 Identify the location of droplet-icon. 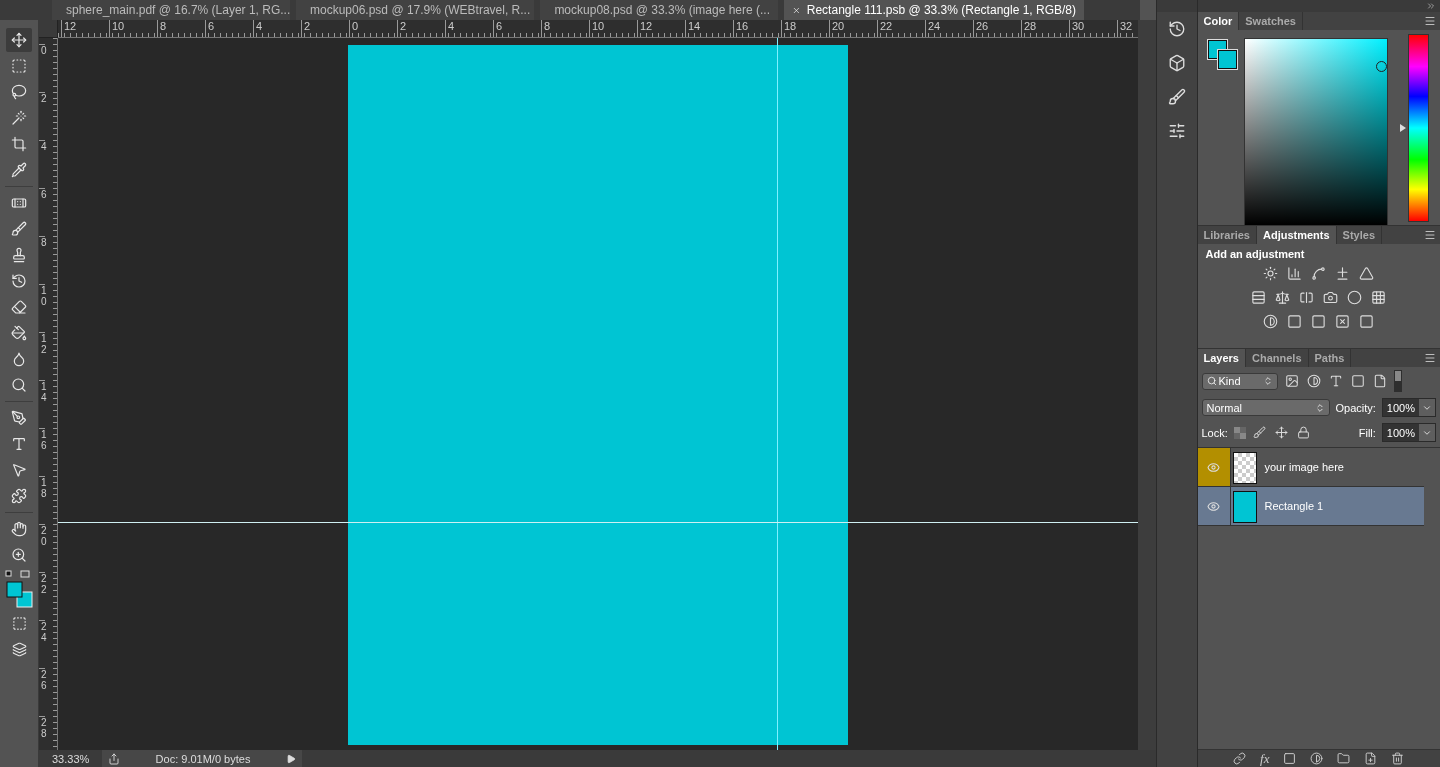
(19, 359).